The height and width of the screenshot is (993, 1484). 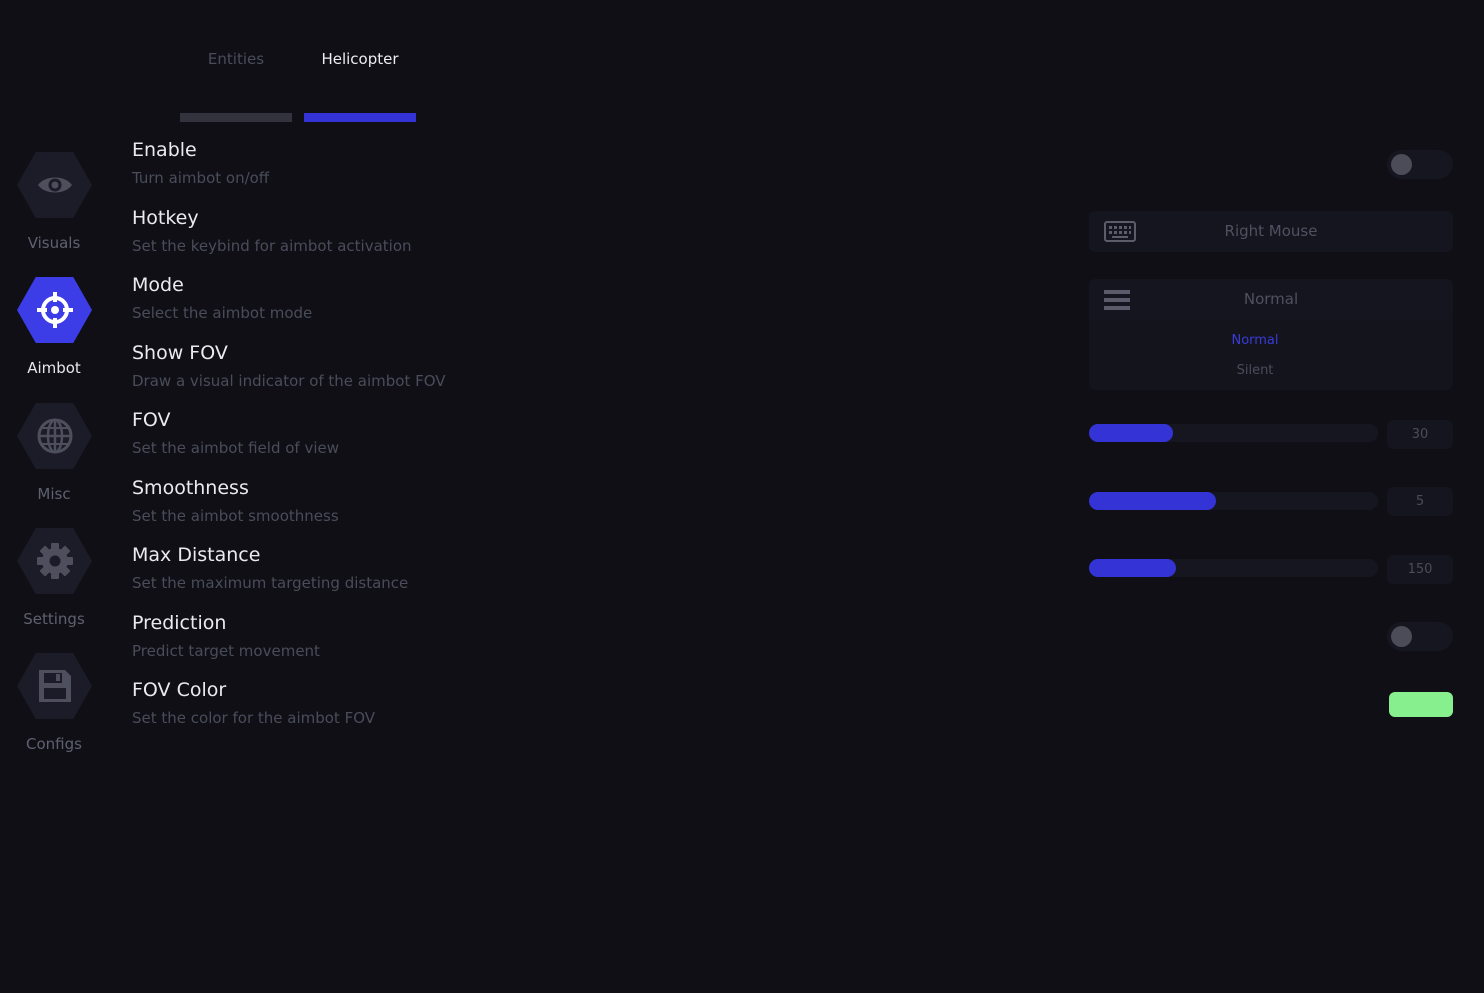 I want to click on setting-description: Predict target movement, so click(x=226, y=651).